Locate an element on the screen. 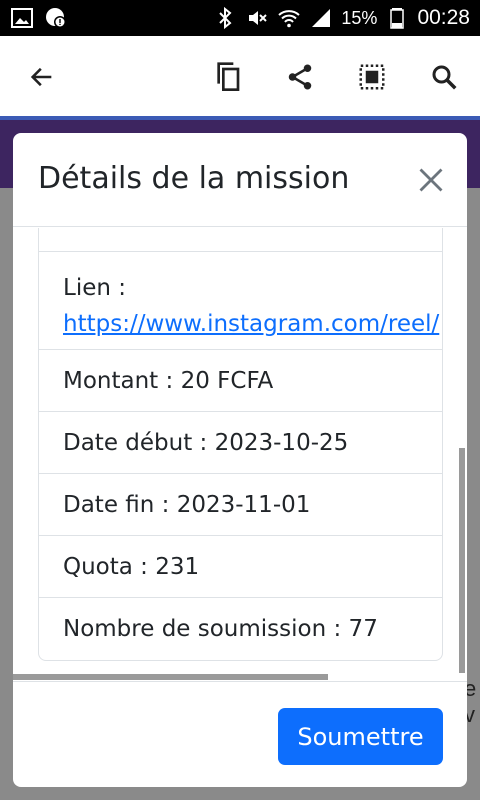  copy-icon is located at coordinates (228, 77).